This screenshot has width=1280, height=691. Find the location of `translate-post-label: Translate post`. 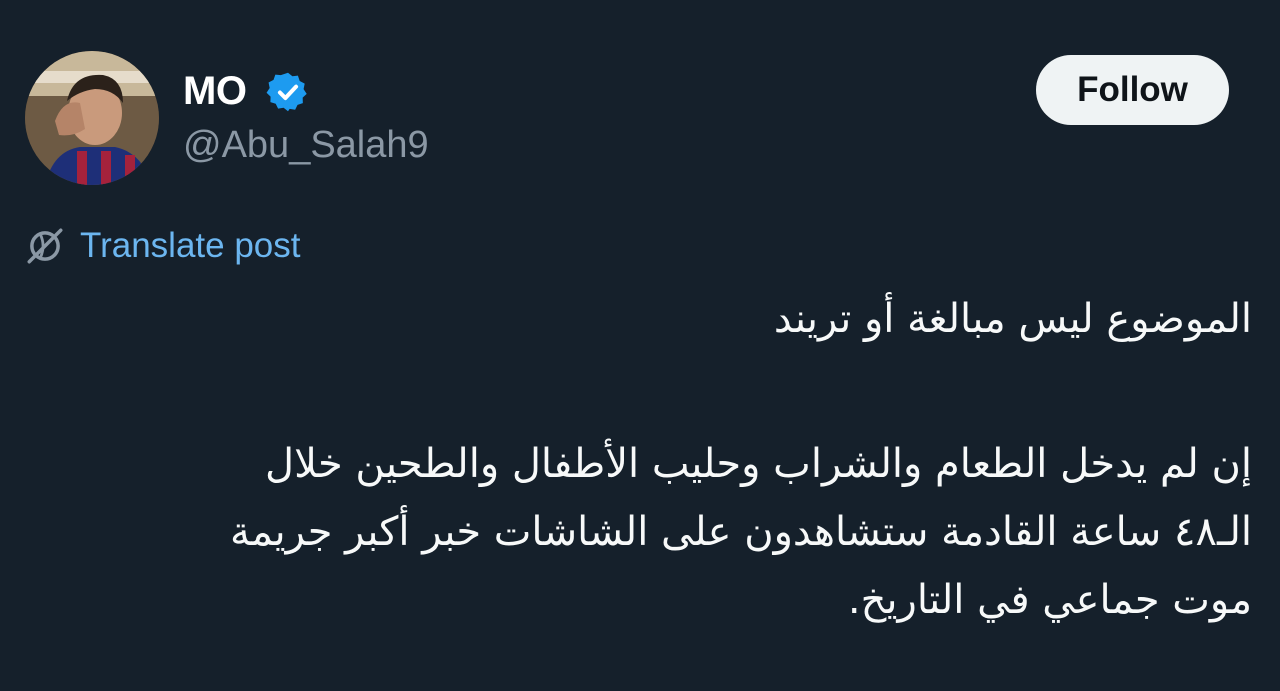

translate-post-label: Translate post is located at coordinates (190, 245).